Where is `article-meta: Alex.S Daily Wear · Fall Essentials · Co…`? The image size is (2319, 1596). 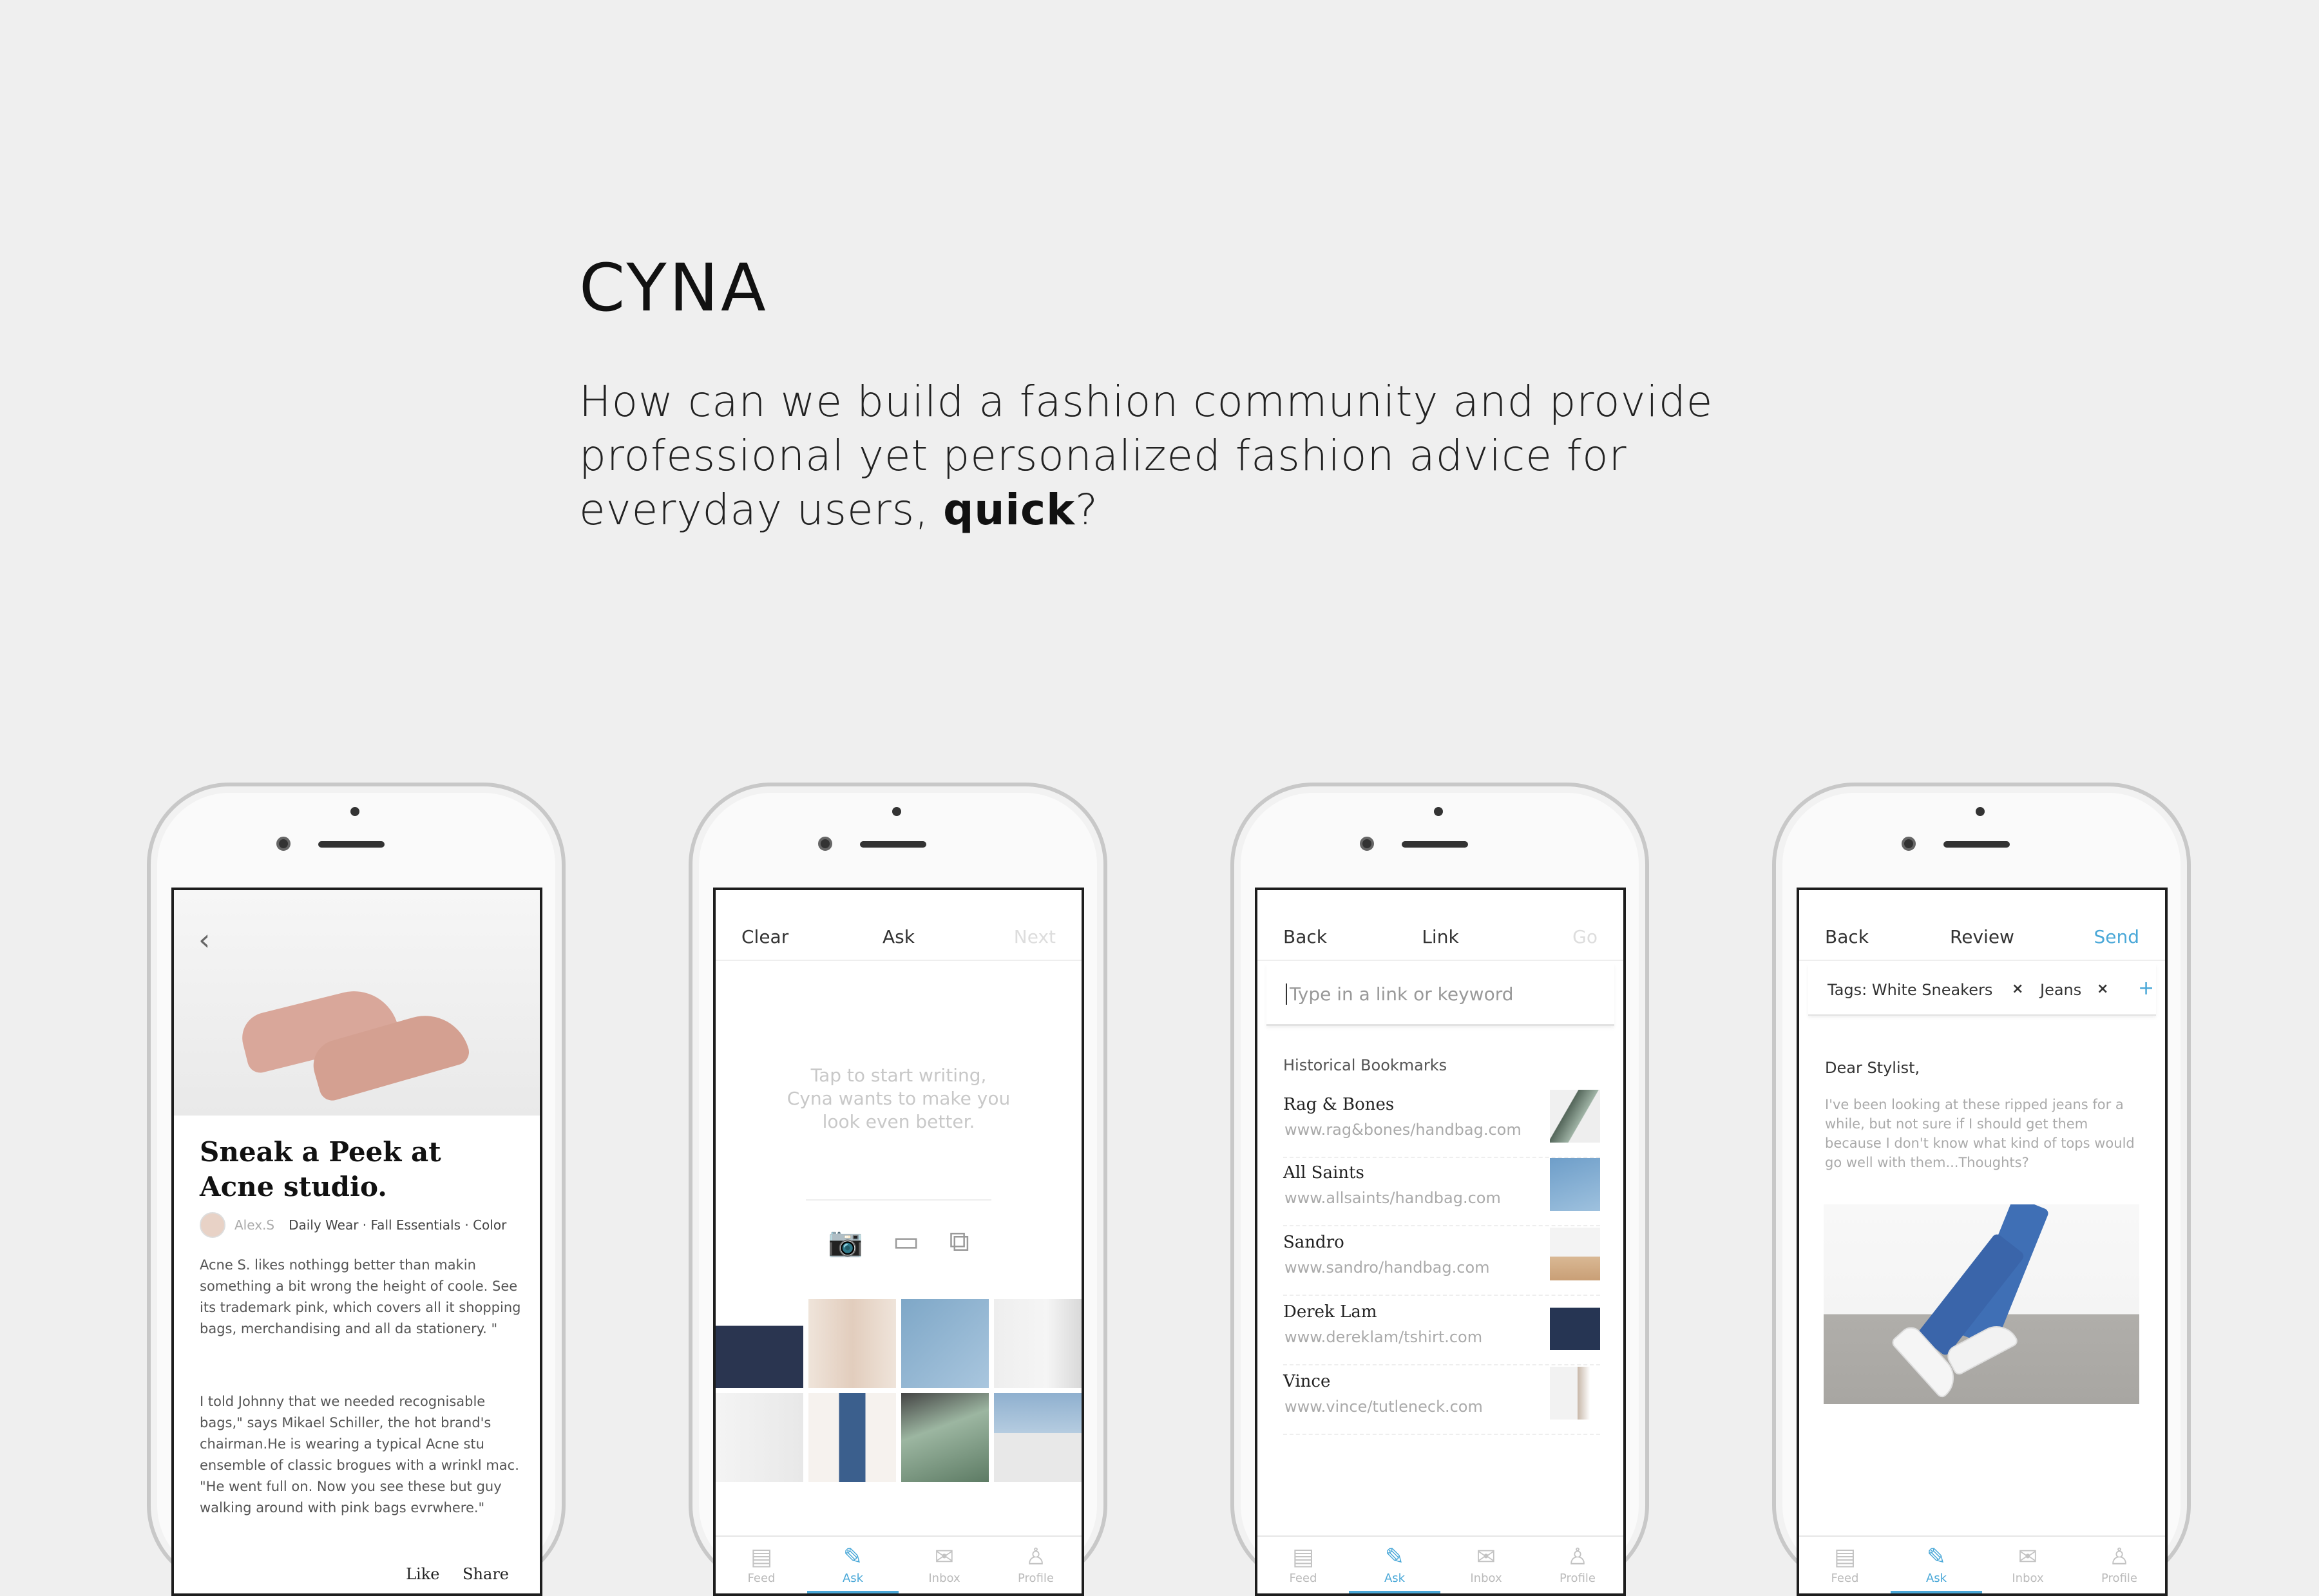 article-meta: Alex.S Daily Wear · Fall Essentials · Co… is located at coordinates (353, 1225).